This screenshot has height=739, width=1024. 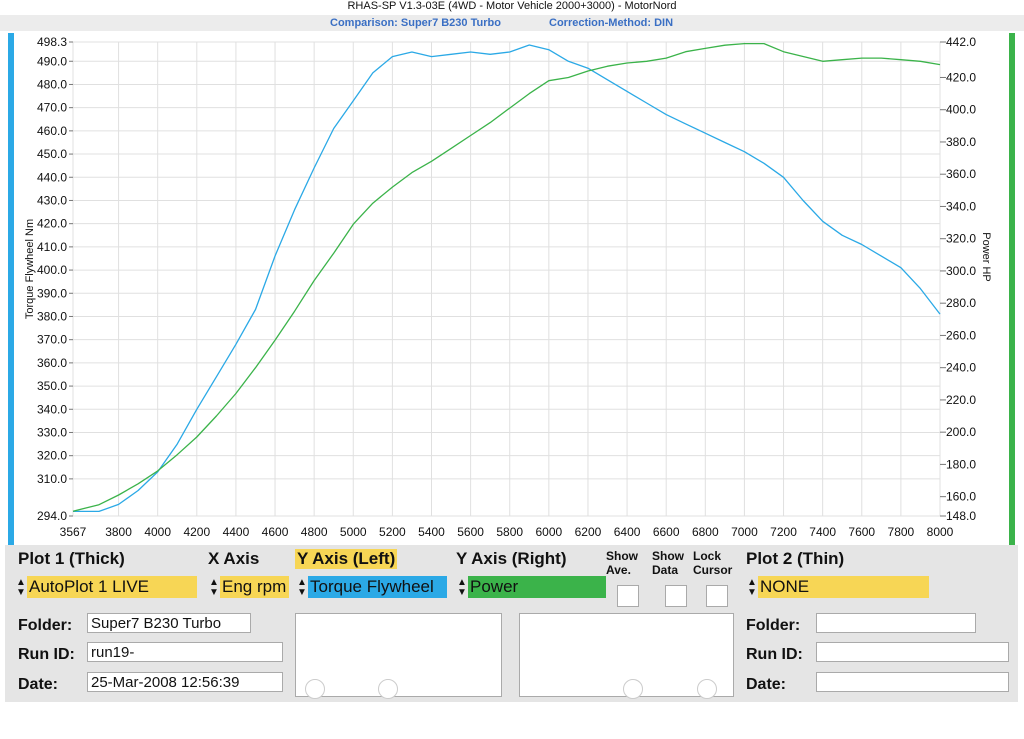 I want to click on y2-tick-label: 148.0, so click(x=961, y=516).